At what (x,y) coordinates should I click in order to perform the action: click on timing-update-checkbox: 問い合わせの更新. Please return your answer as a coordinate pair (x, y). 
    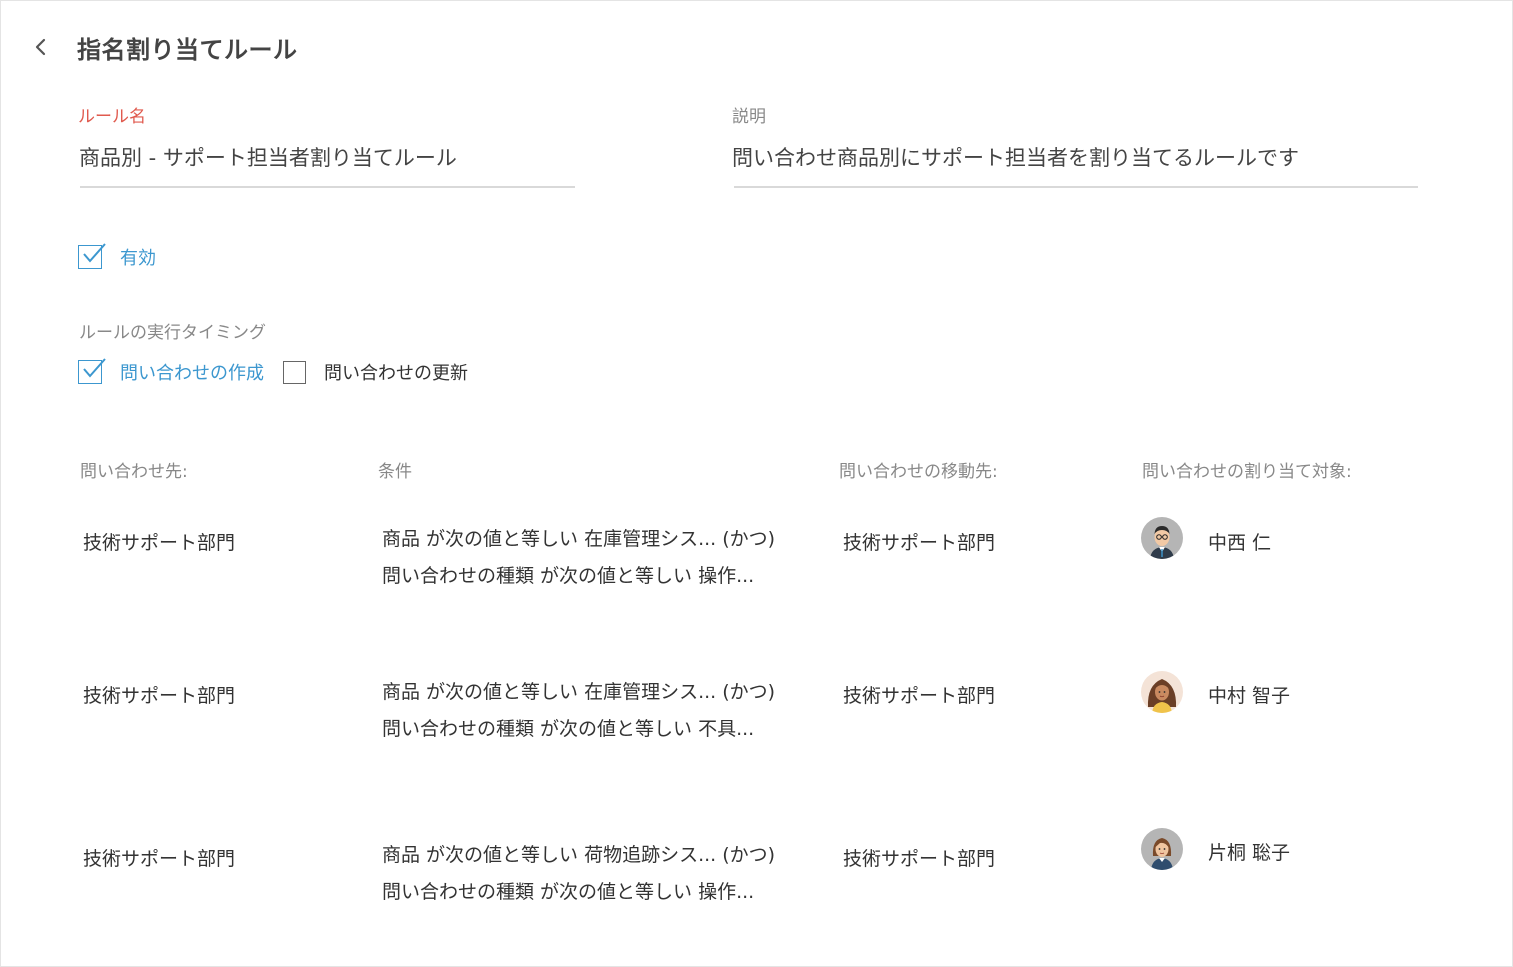
    Looking at the image, I should click on (375, 372).